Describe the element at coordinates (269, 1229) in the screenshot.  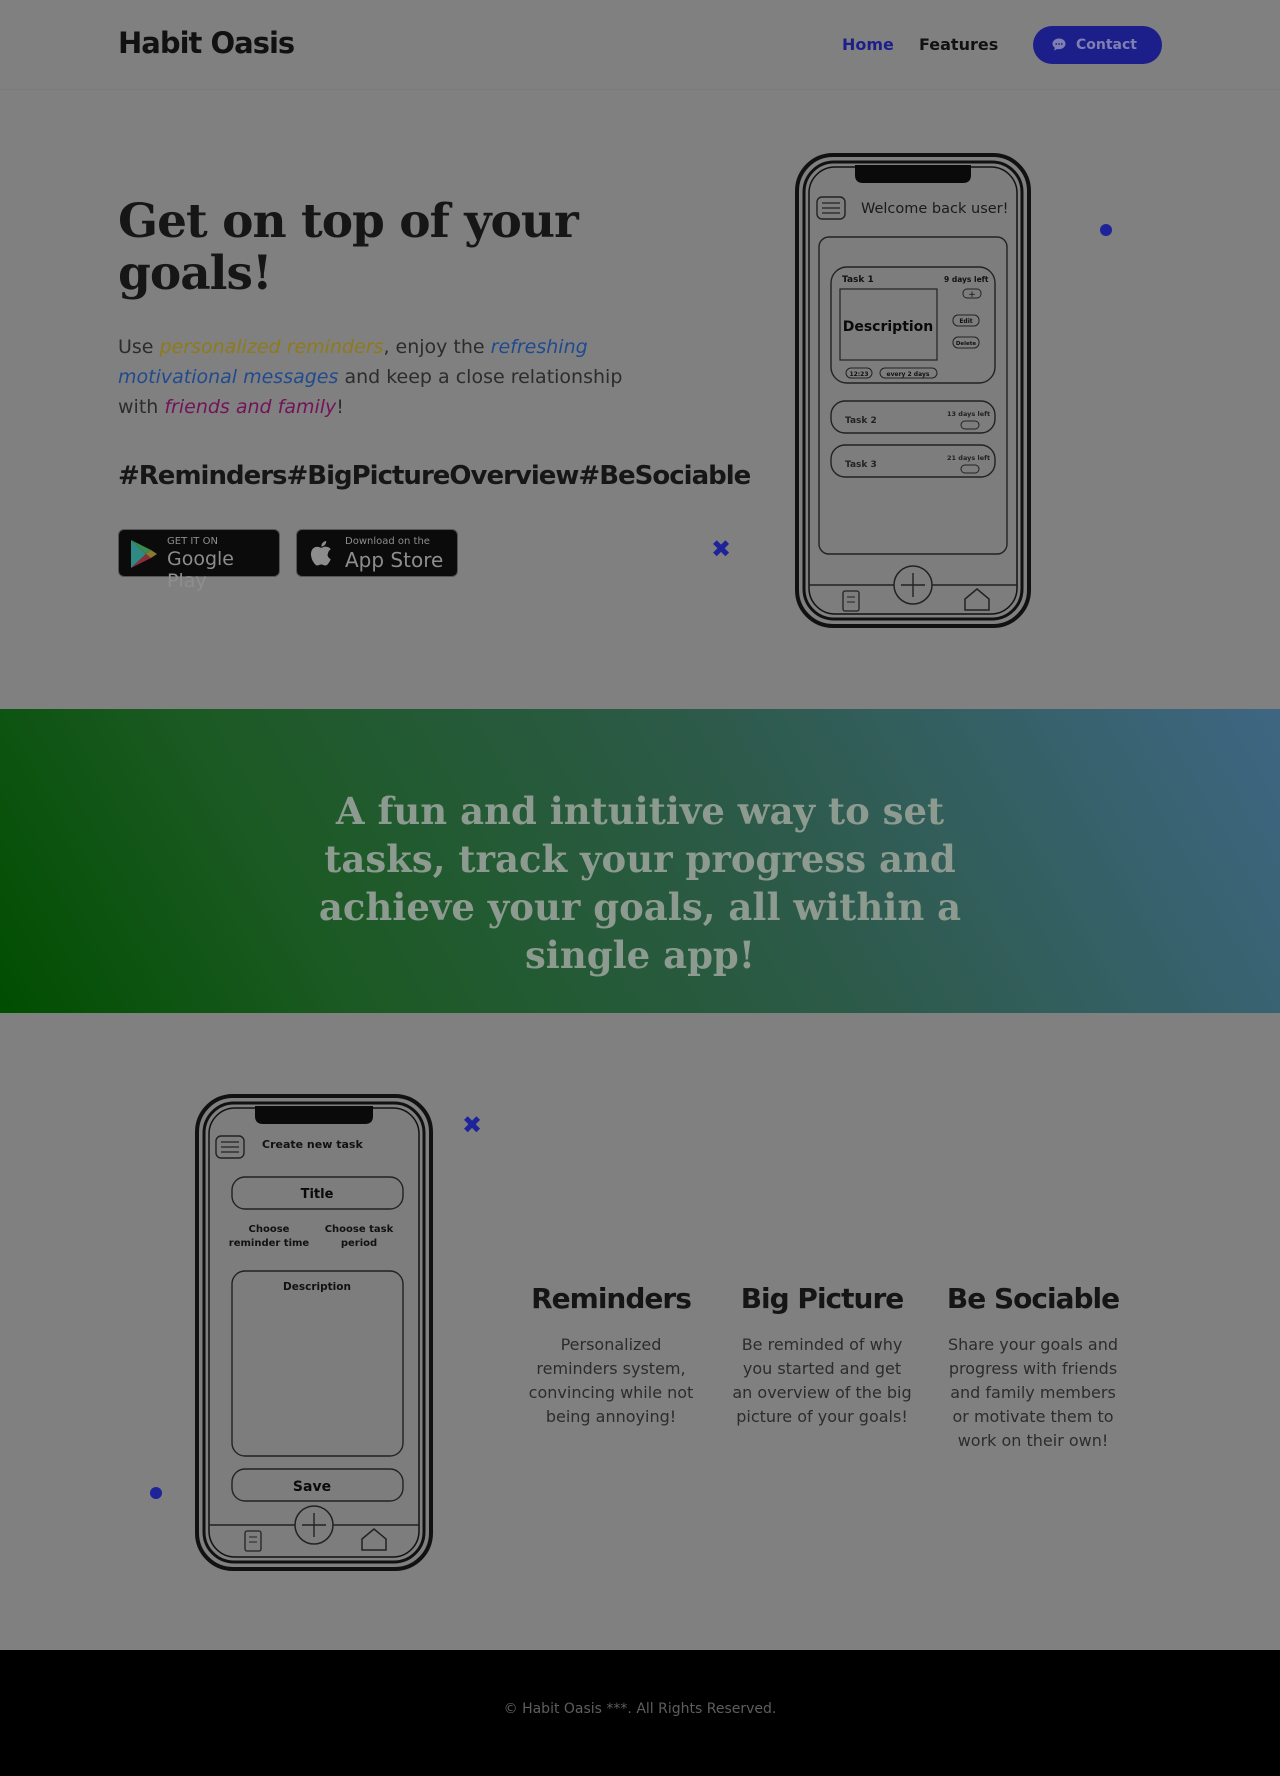
I see `svg-text: Choose` at that location.